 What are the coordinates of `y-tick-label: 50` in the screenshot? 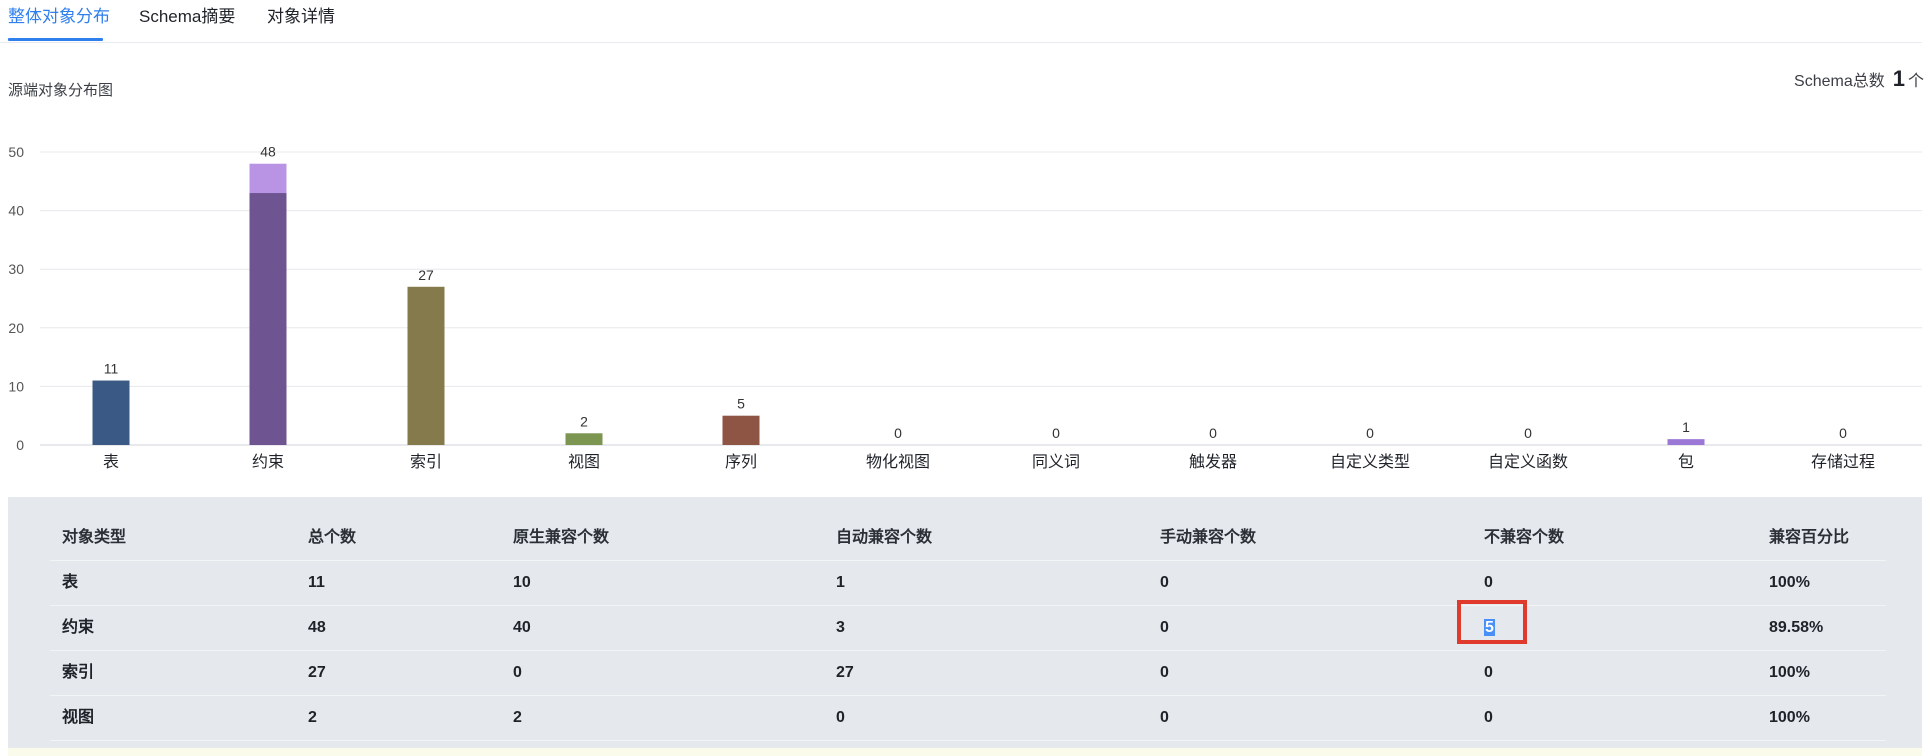 It's located at (16, 152).